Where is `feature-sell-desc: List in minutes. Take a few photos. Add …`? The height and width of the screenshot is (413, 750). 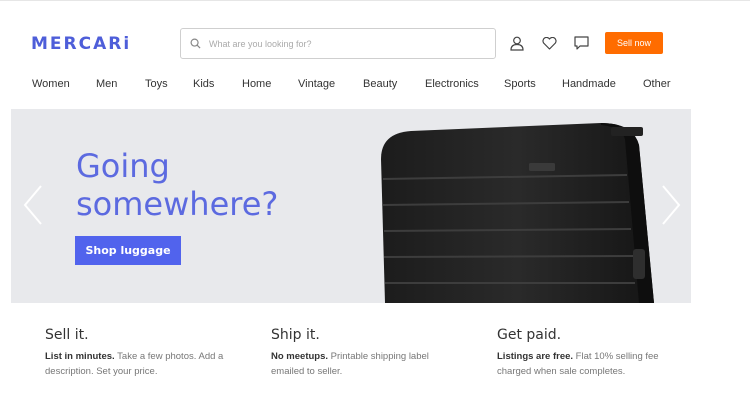
feature-sell-desc: List in minutes. Take a few photos. Add … is located at coordinates (134, 364).